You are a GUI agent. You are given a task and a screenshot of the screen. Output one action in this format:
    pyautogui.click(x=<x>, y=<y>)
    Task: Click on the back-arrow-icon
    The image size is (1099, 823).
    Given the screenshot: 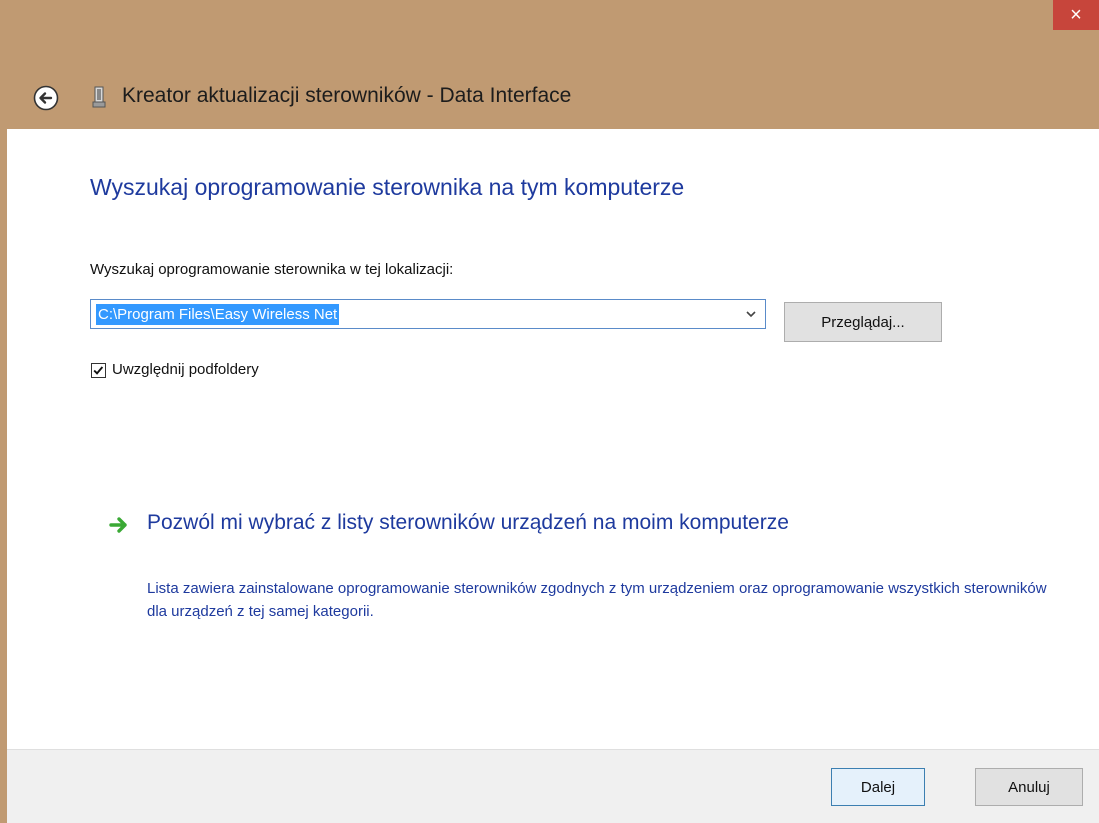 What is the action you would take?
    pyautogui.click(x=46, y=98)
    